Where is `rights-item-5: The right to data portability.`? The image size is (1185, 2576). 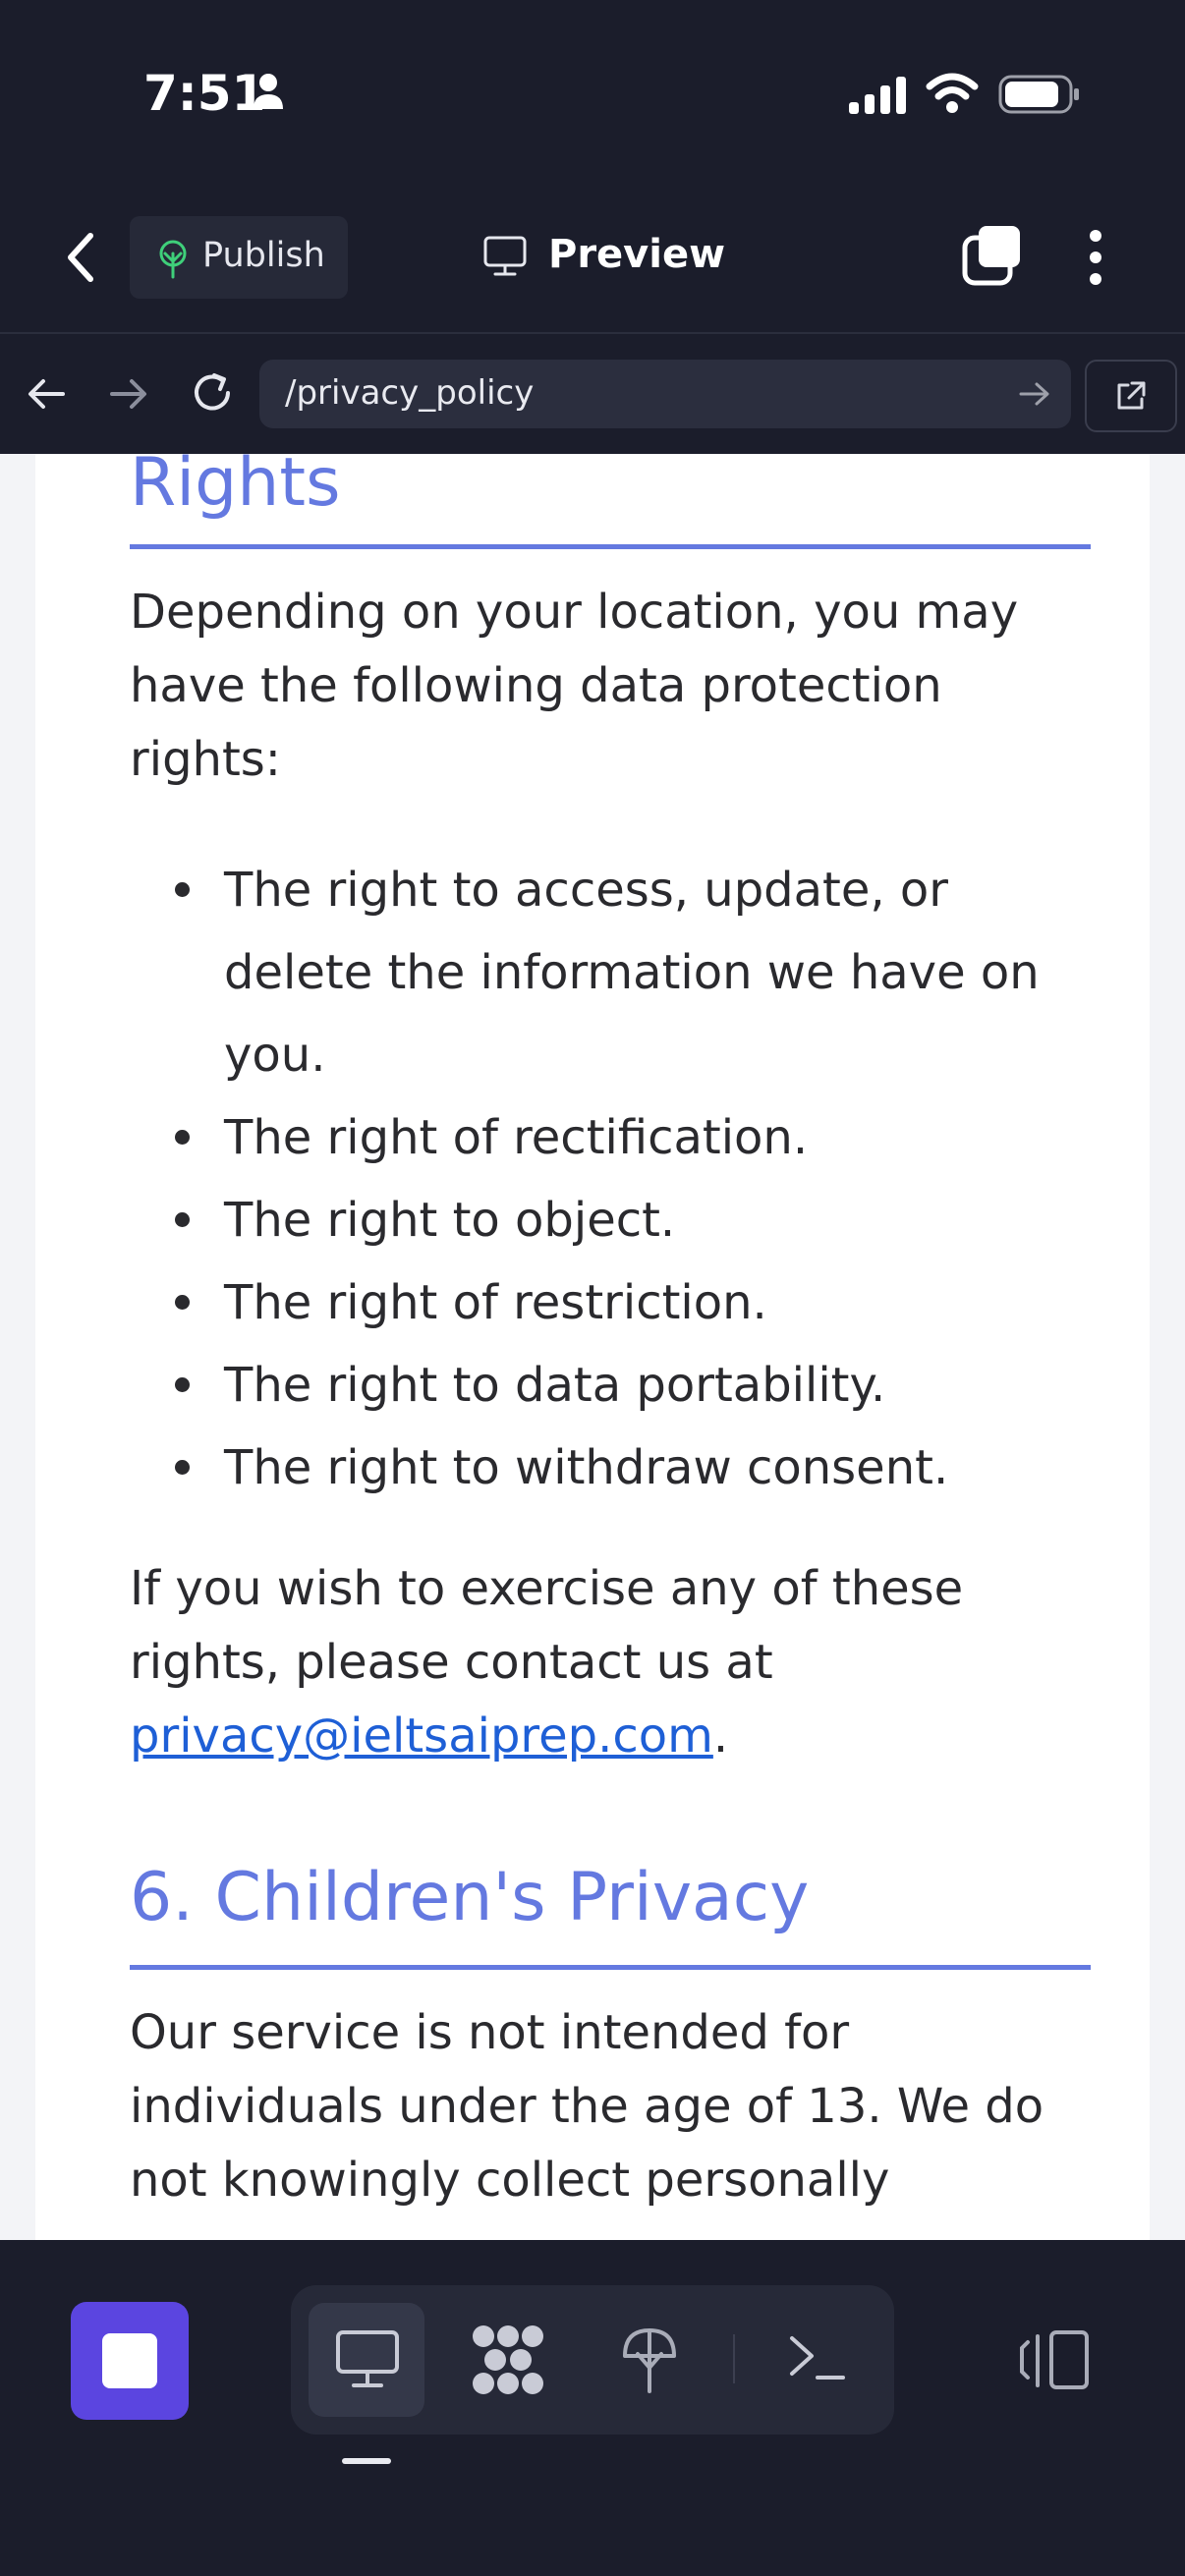 rights-item-5: The right to data portability. is located at coordinates (555, 1385).